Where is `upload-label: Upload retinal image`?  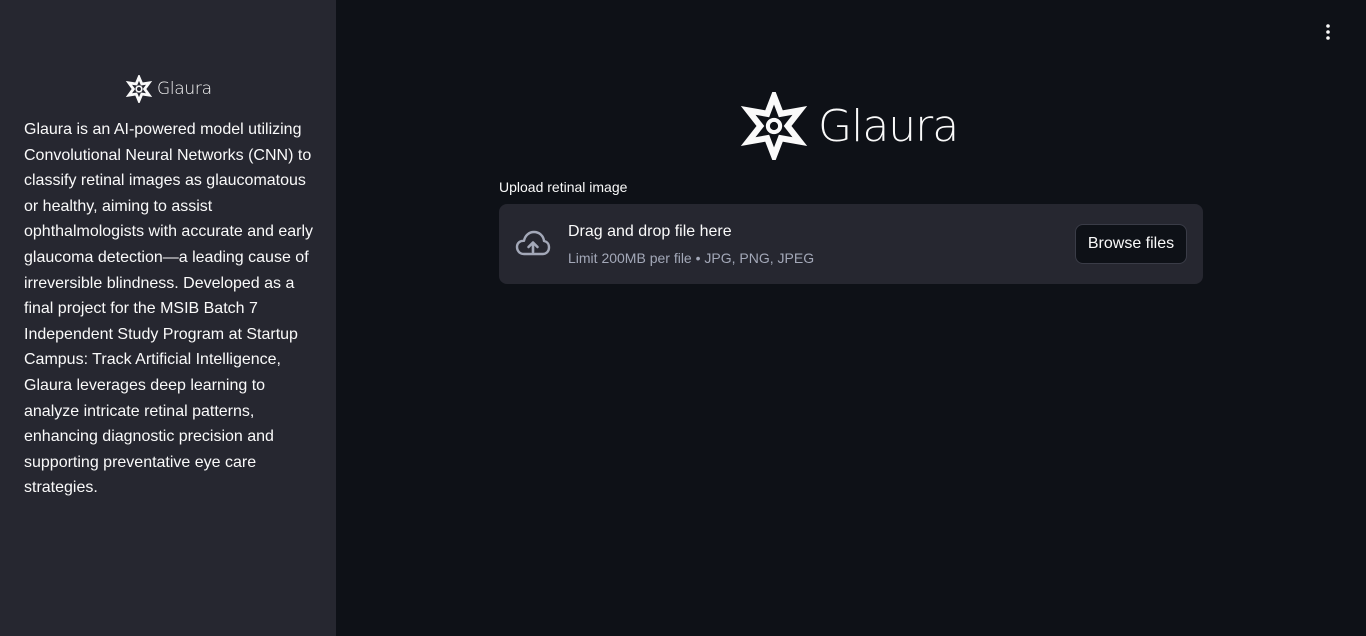 upload-label: Upload retinal image is located at coordinates (563, 187).